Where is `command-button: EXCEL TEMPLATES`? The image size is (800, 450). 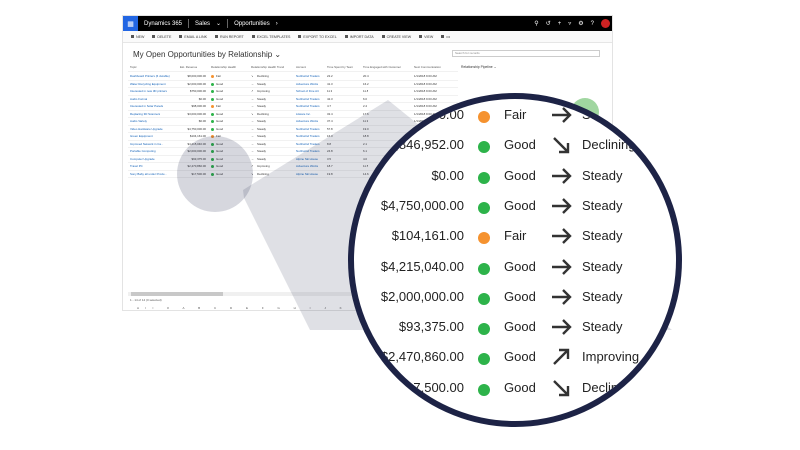 command-button: EXCEL TEMPLATES is located at coordinates (270, 37).